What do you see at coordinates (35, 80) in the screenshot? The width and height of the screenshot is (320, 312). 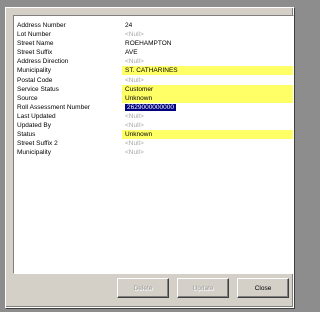 I see `property-label: Postal Code` at bounding box center [35, 80].